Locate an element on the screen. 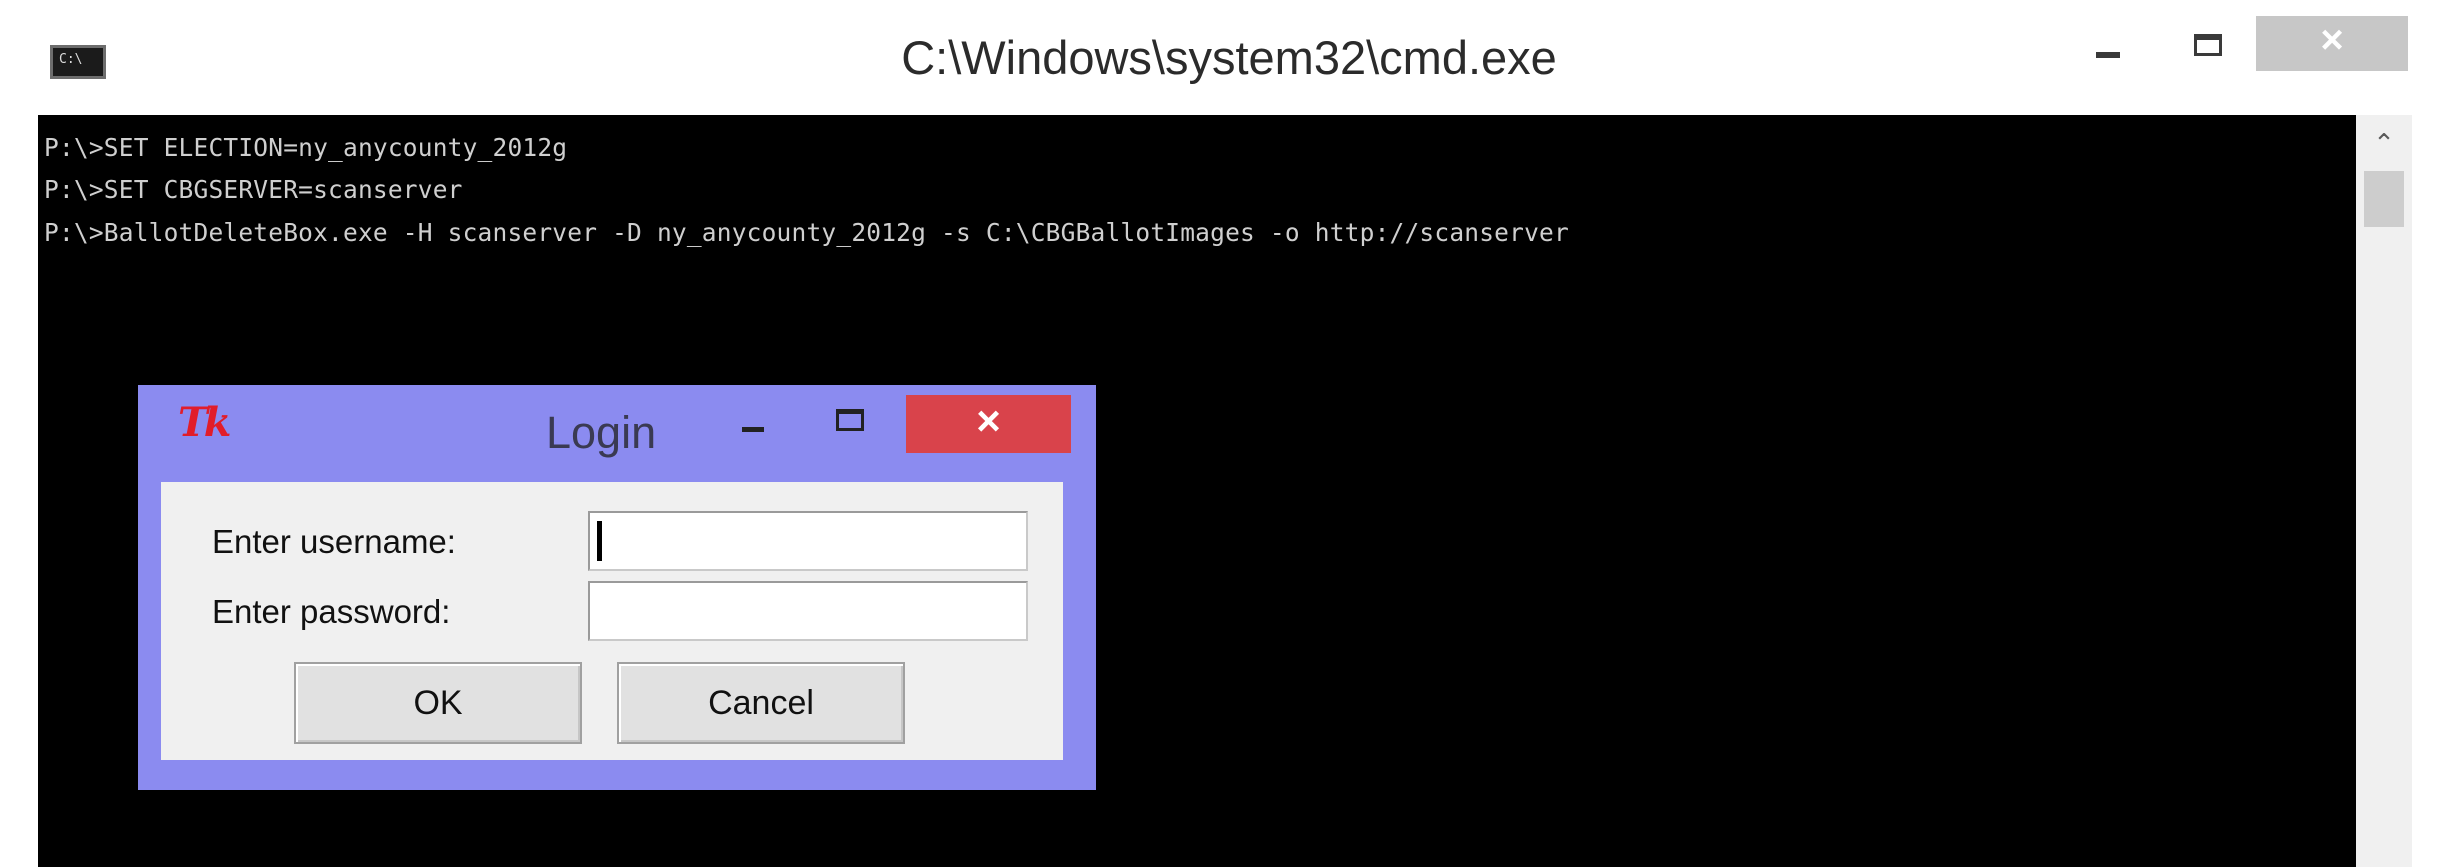 The image size is (2458, 867). username-label: Enter username: is located at coordinates (334, 541).